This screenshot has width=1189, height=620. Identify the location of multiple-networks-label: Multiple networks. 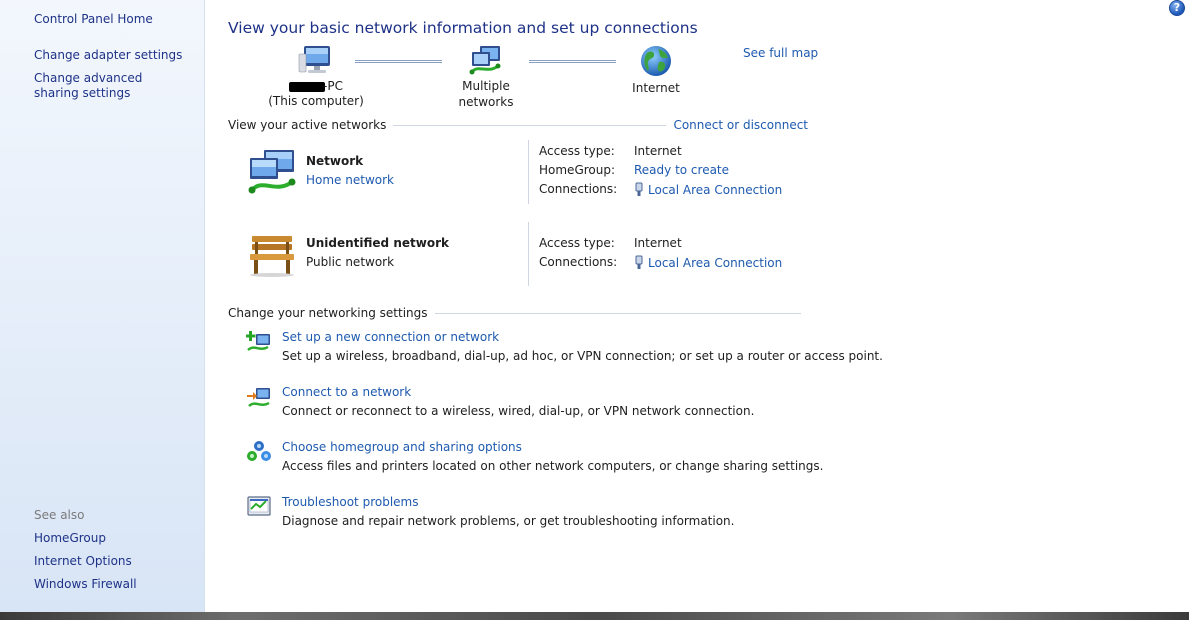
(486, 94).